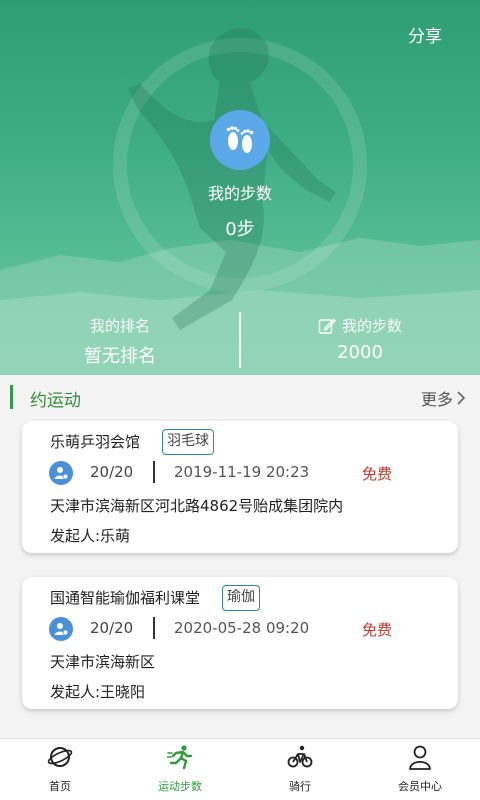  What do you see at coordinates (180, 757) in the screenshot?
I see `runner-icon` at bounding box center [180, 757].